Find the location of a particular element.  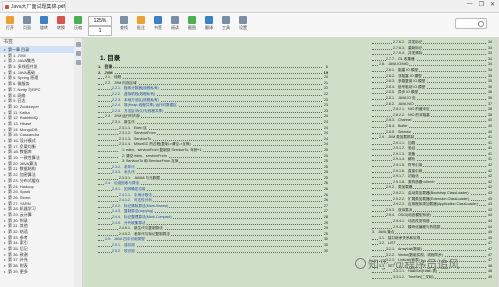

sidebar-bookmark-item: ▸ 第 39. 更多 is located at coordinates (37, 272).